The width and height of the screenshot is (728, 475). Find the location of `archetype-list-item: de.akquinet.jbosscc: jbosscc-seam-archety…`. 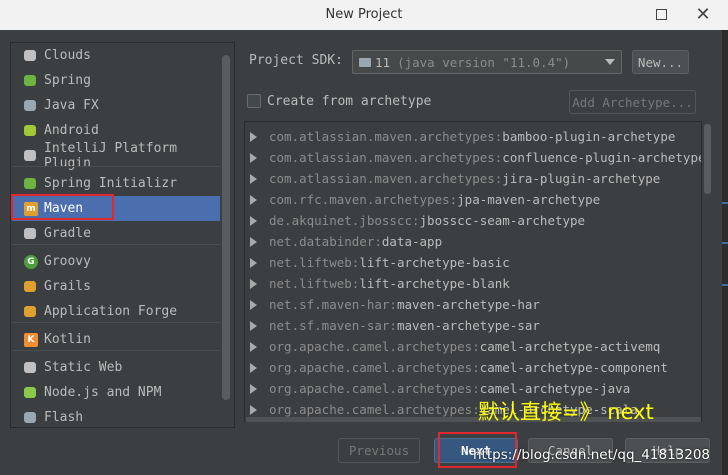

archetype-list-item: de.akquinet.jbosscc: jbosscc-seam-archety… is located at coordinates (468, 220).